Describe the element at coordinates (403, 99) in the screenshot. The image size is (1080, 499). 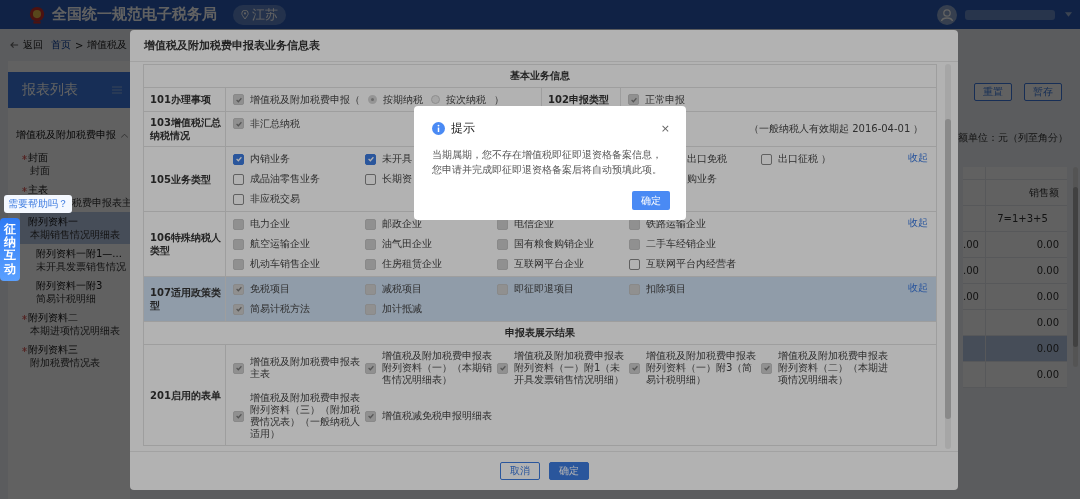
I see `radio-label: 按期纳税` at that location.